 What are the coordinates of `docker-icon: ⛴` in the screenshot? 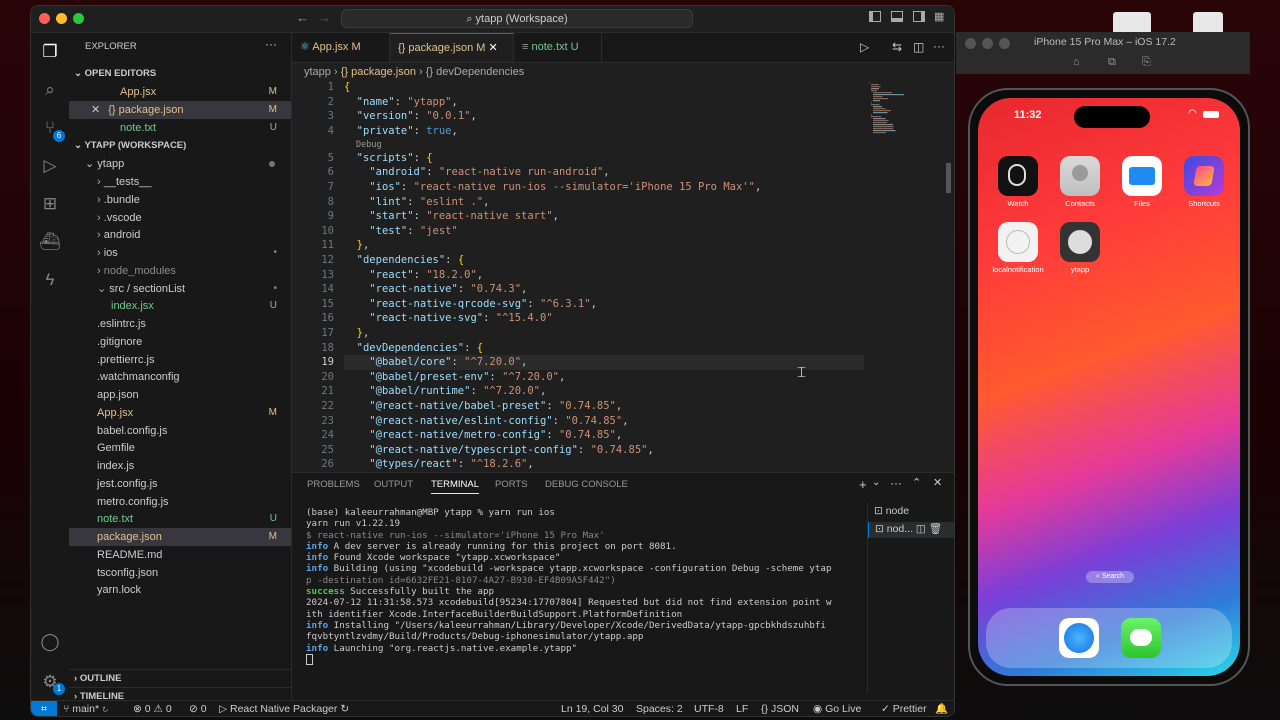 It's located at (50, 242).